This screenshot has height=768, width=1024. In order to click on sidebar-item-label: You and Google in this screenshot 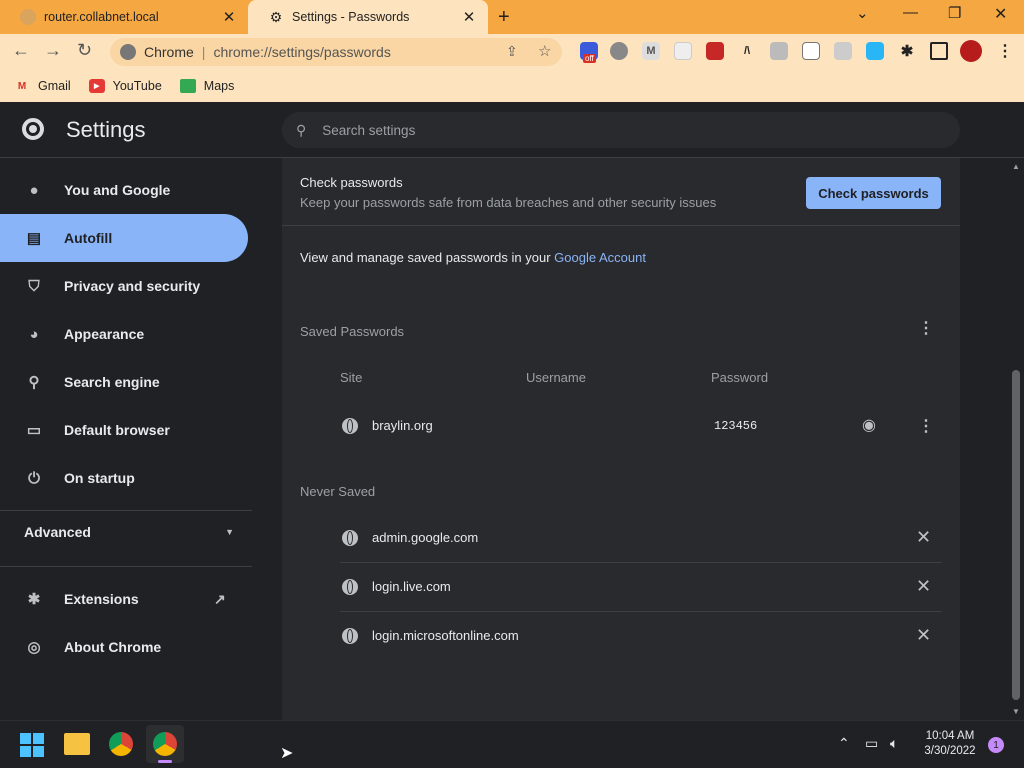, I will do `click(117, 190)`.